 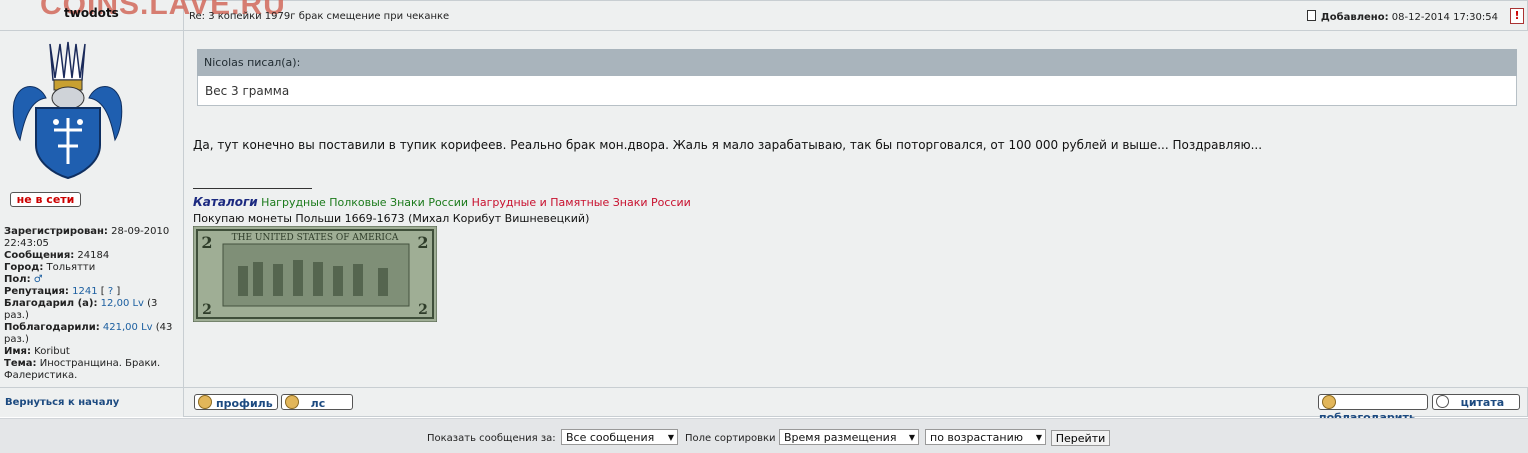 I want to click on sort-field-label: Поле сортировки, so click(x=730, y=438).